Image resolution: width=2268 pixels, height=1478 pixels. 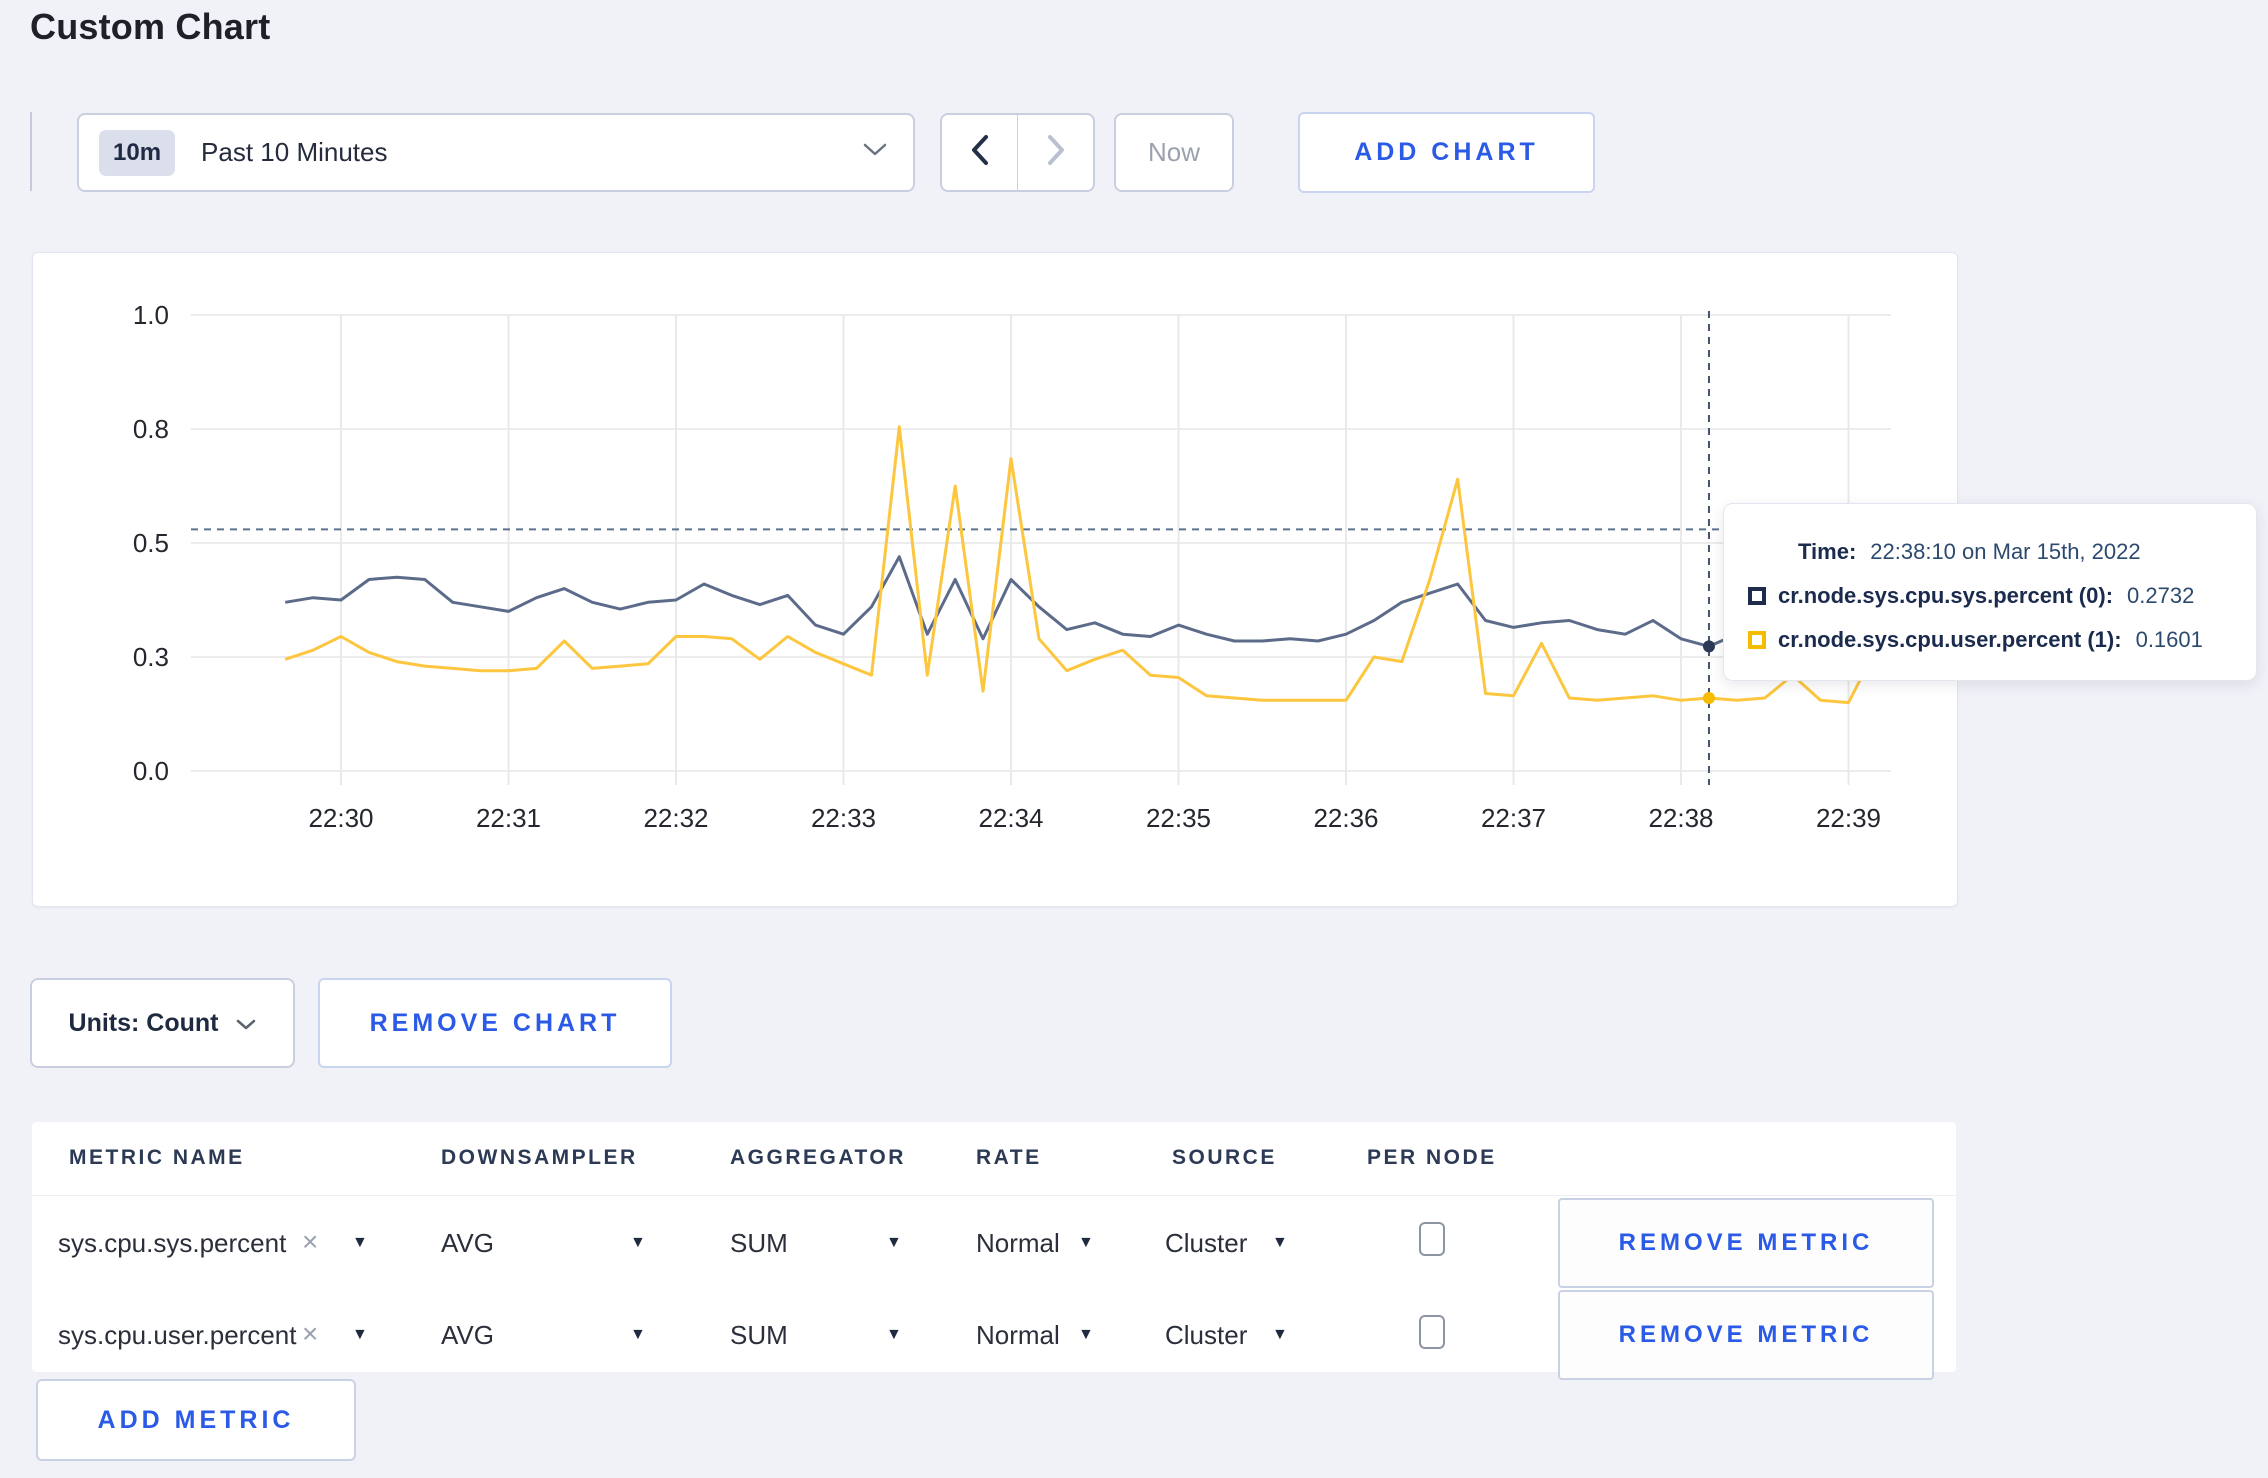 I want to click on y-axis-tick-label: 0.5, so click(x=151, y=543).